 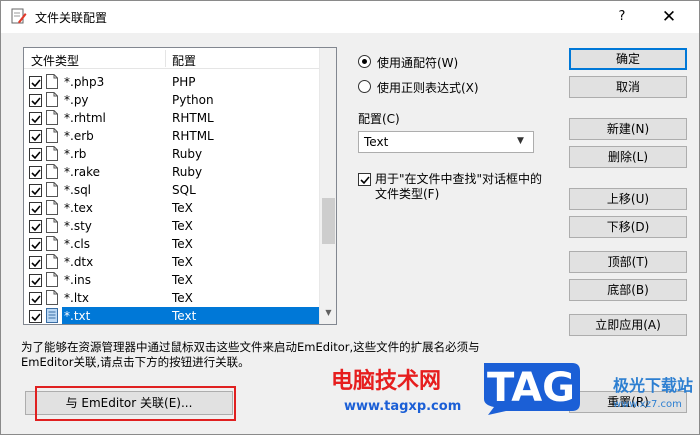 What do you see at coordinates (364, 179) in the screenshot?
I see `checkbox-checked` at bounding box center [364, 179].